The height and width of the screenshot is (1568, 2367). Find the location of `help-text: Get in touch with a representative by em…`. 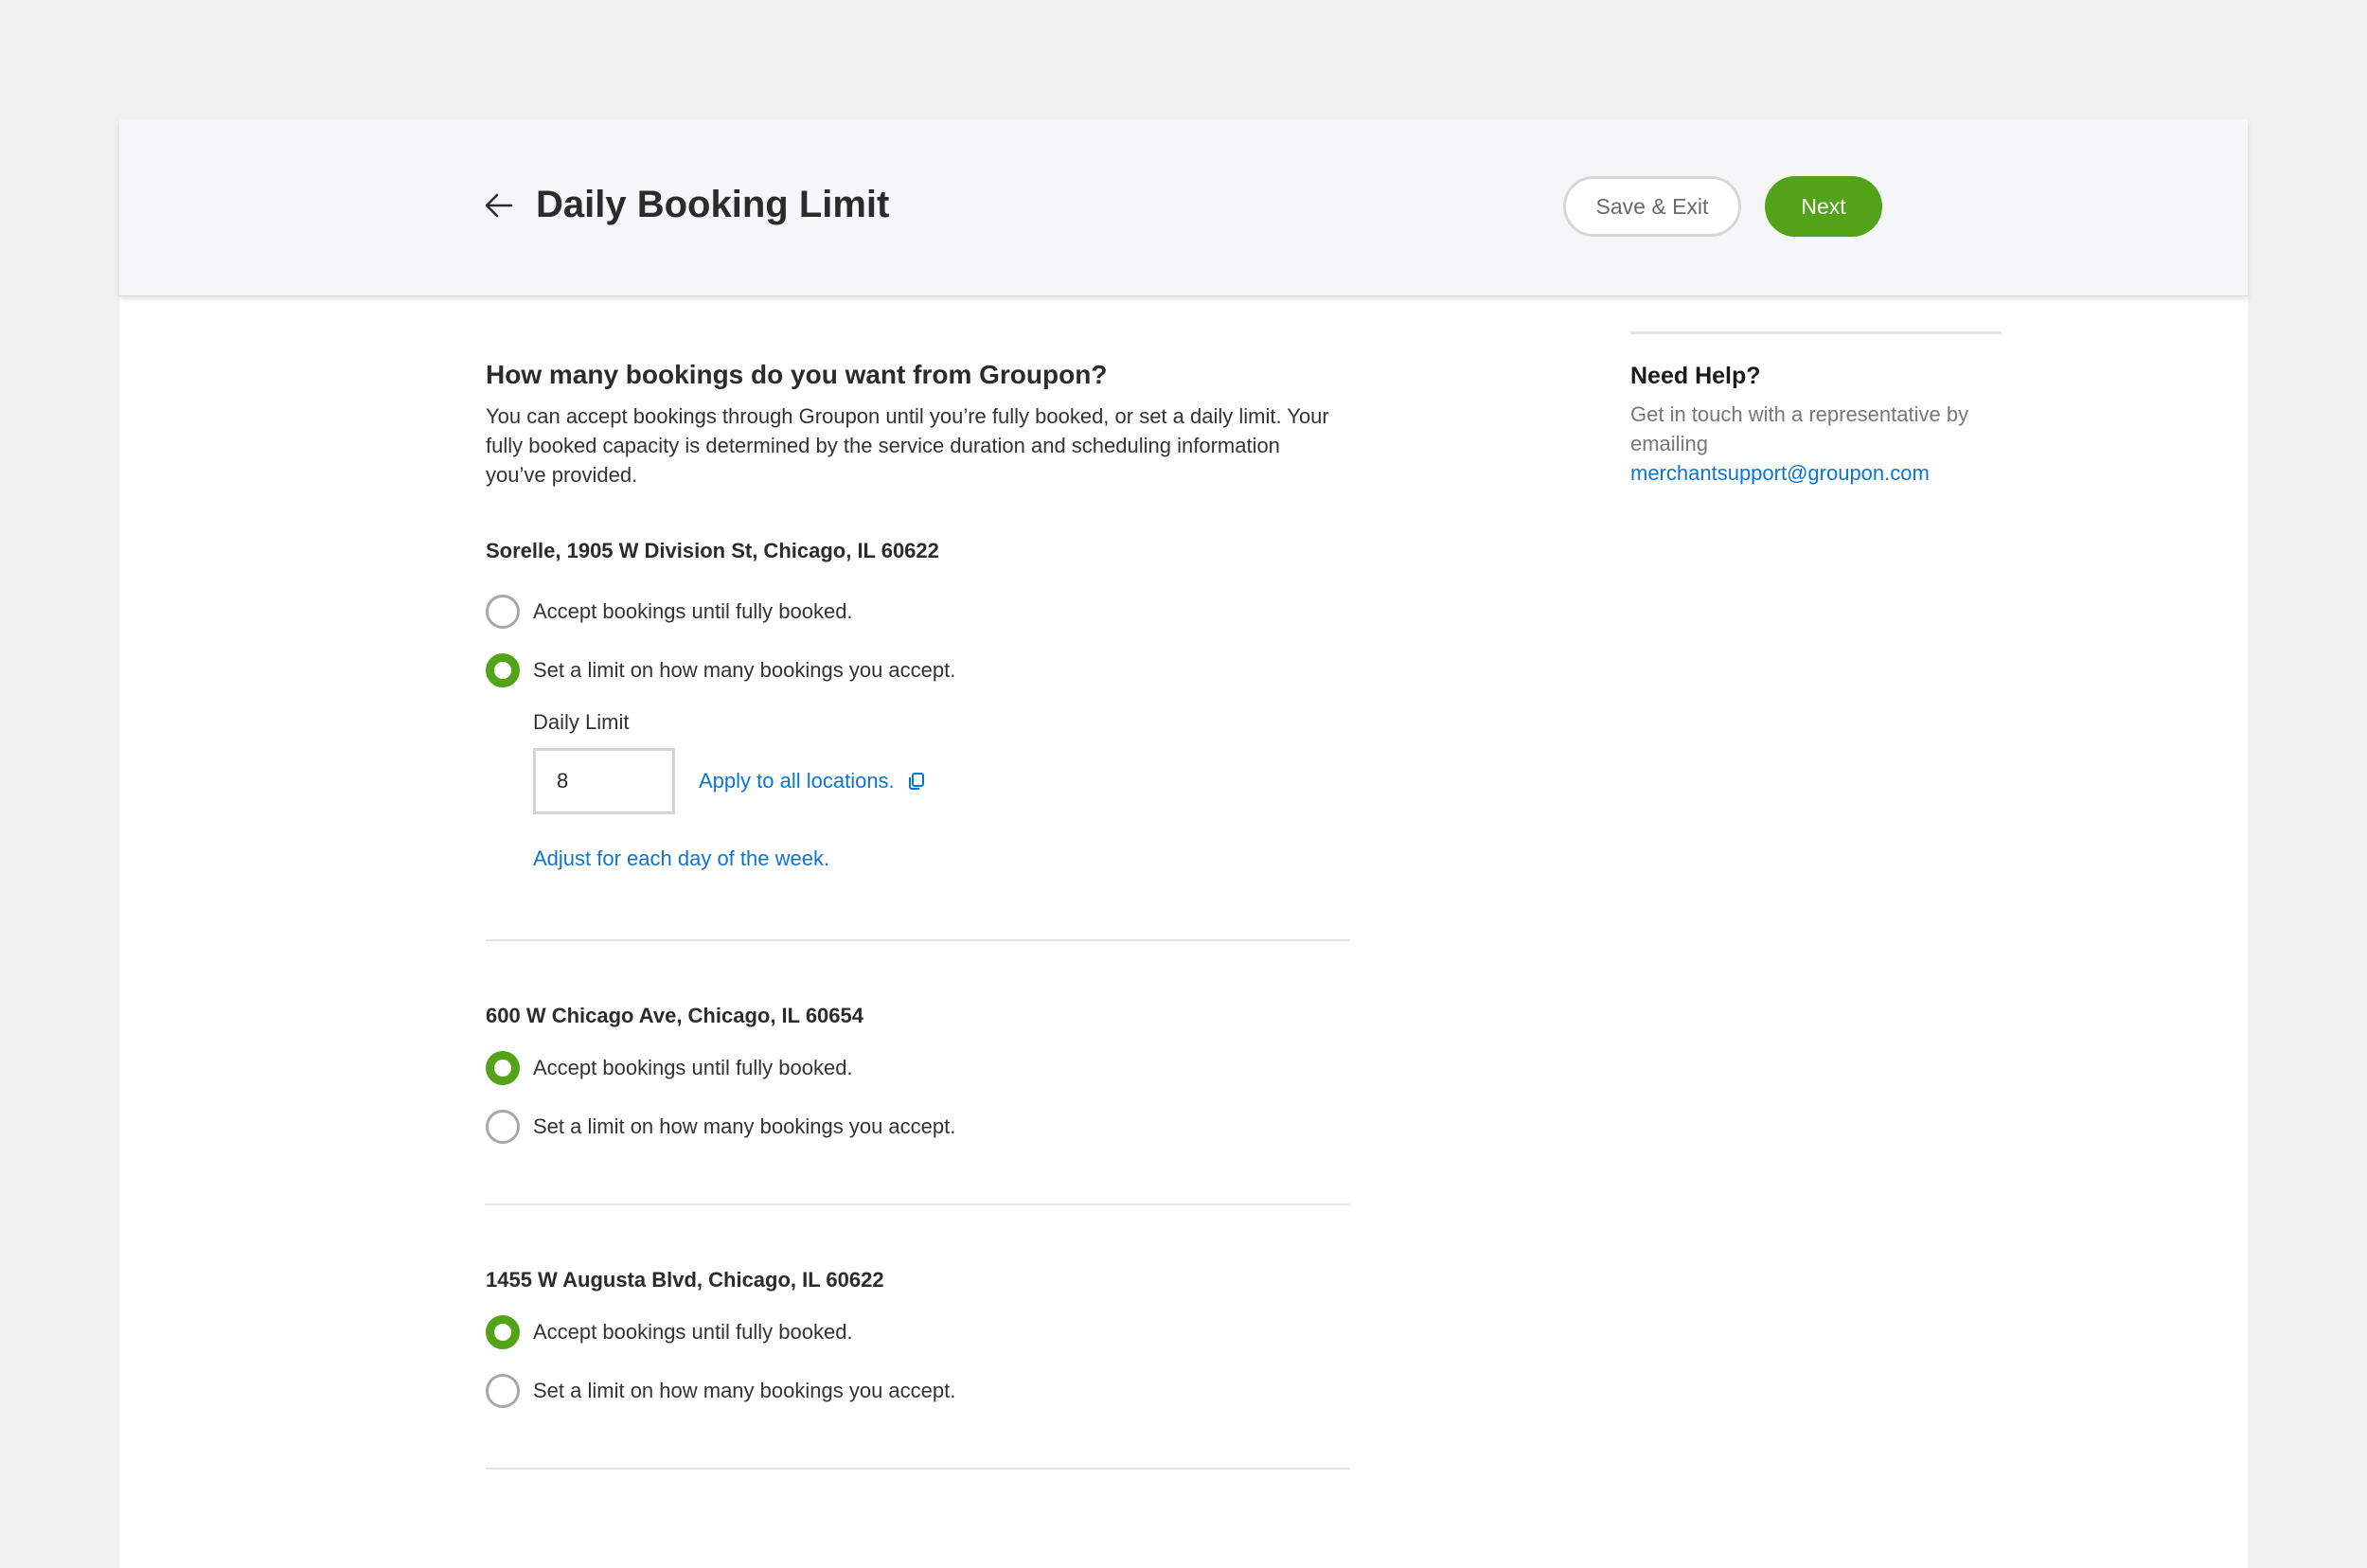

help-text: Get in touch with a representative by em… is located at coordinates (1799, 428).